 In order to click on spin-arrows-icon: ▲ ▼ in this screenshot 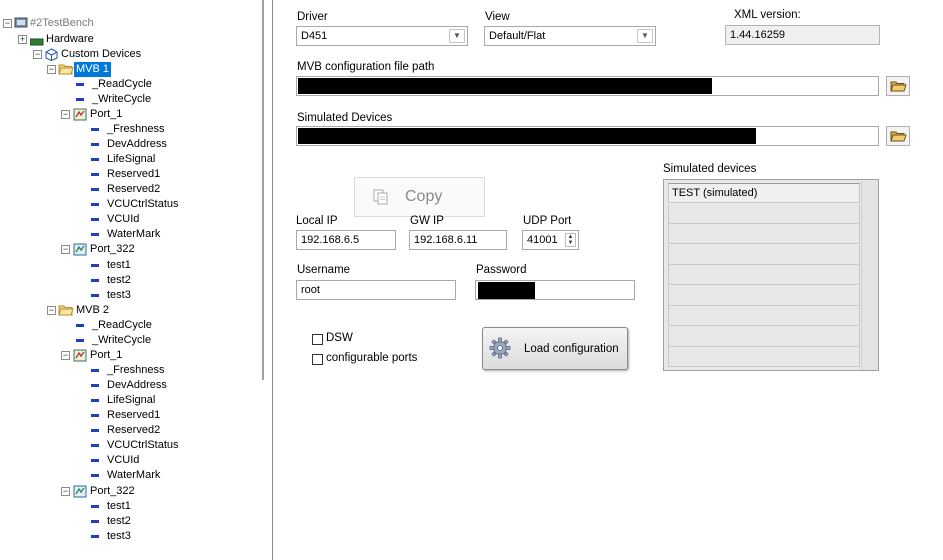, I will do `click(570, 240)`.